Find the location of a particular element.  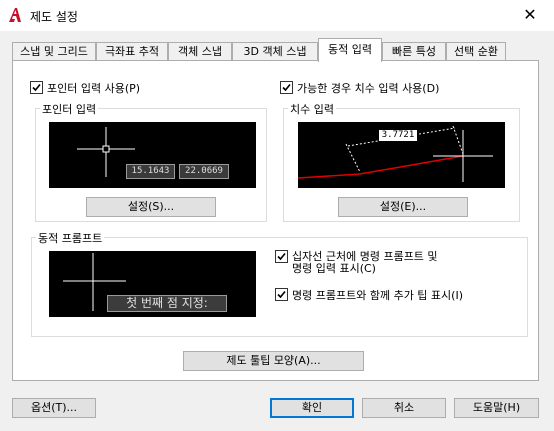

dimension-input-checkbox is located at coordinates (286, 87).